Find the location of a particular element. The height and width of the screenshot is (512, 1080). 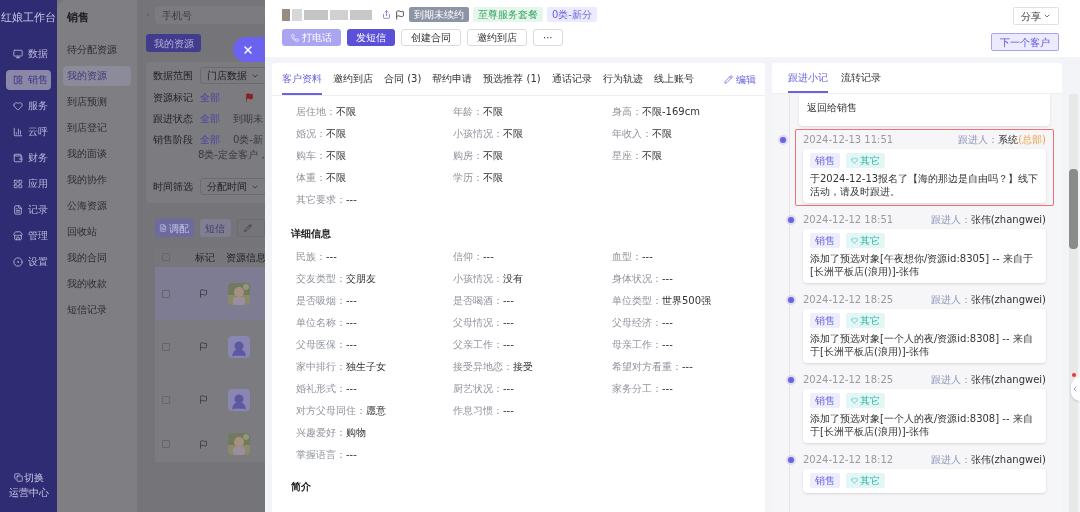

nav-item: 数据 is located at coordinates (28, 53).